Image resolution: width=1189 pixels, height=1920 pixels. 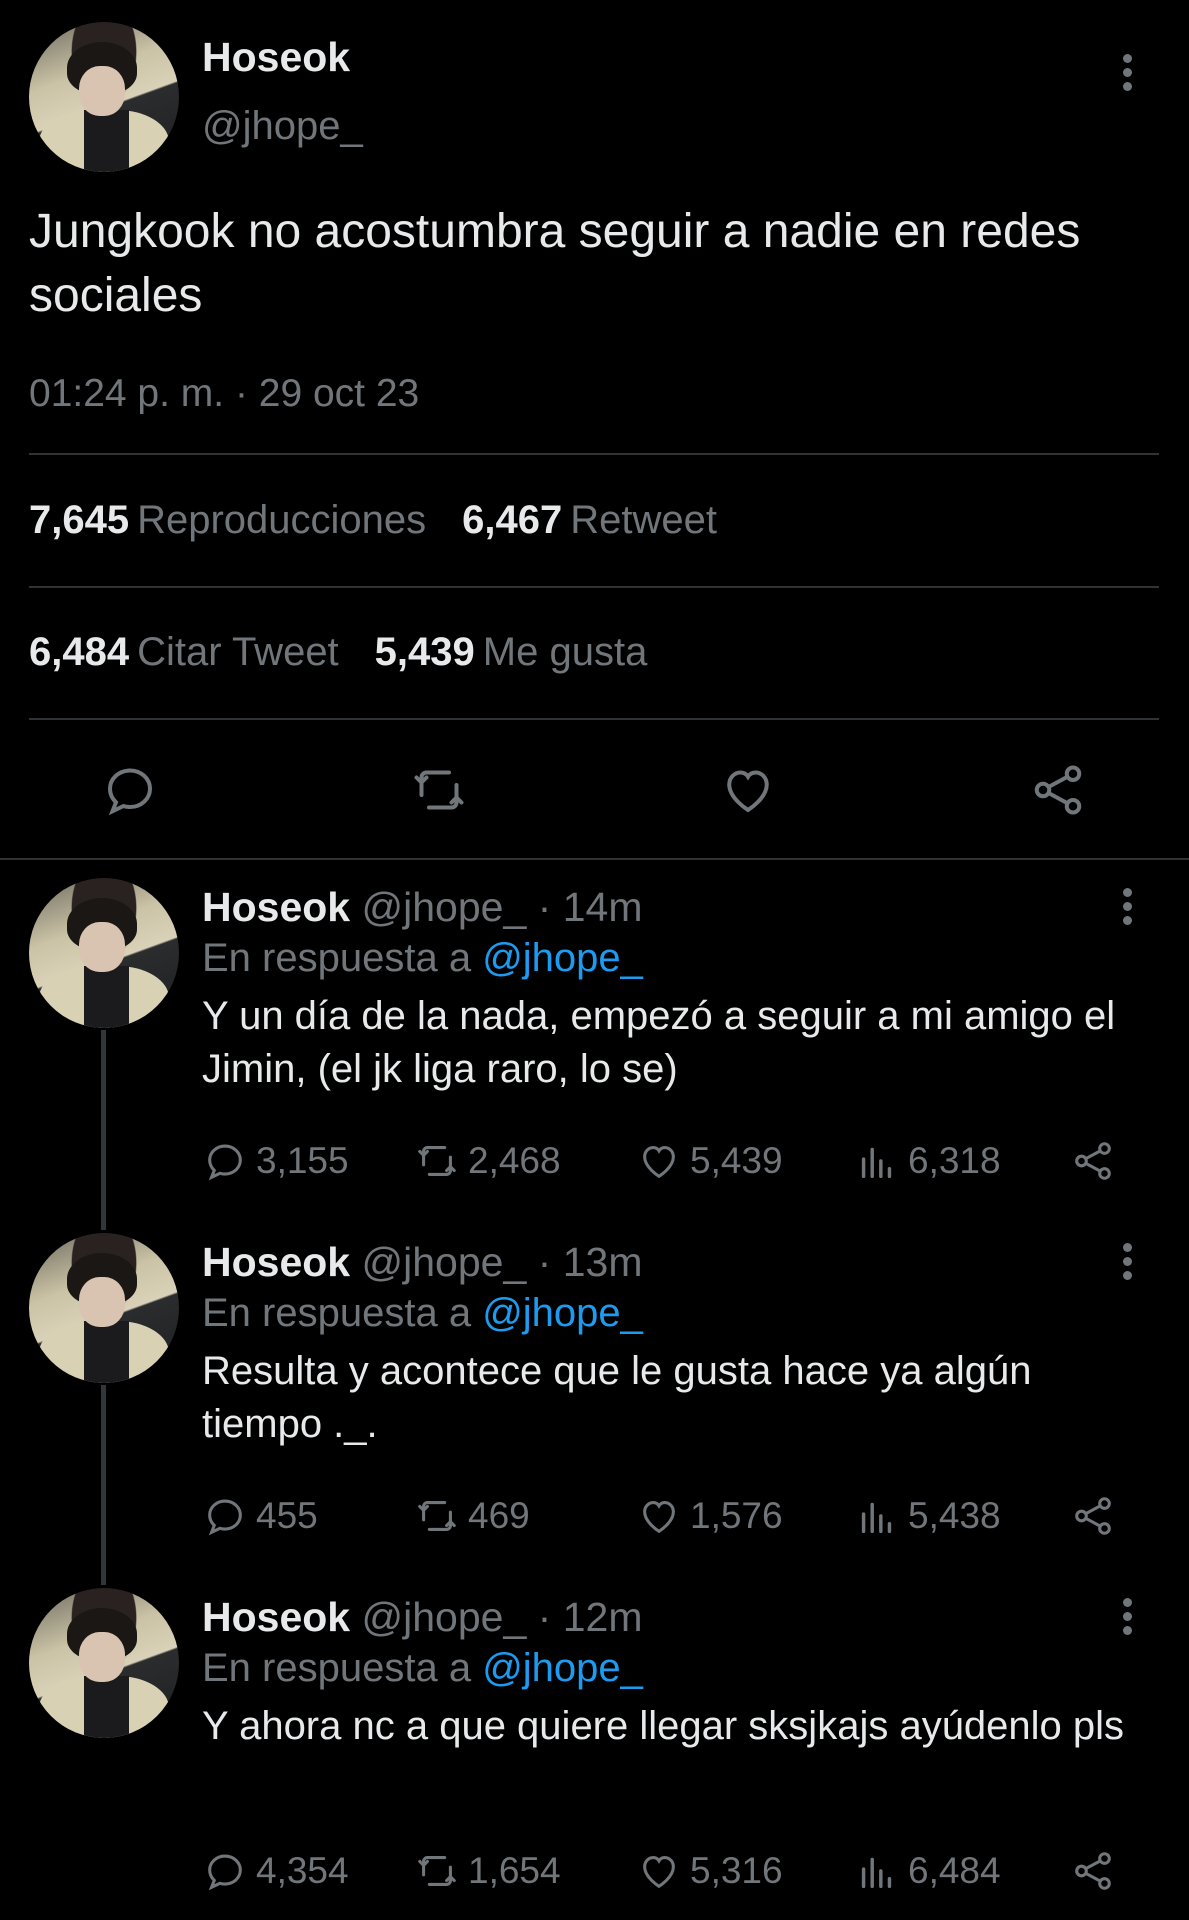 I want to click on views-button: 6,484, so click(x=927, y=1871).